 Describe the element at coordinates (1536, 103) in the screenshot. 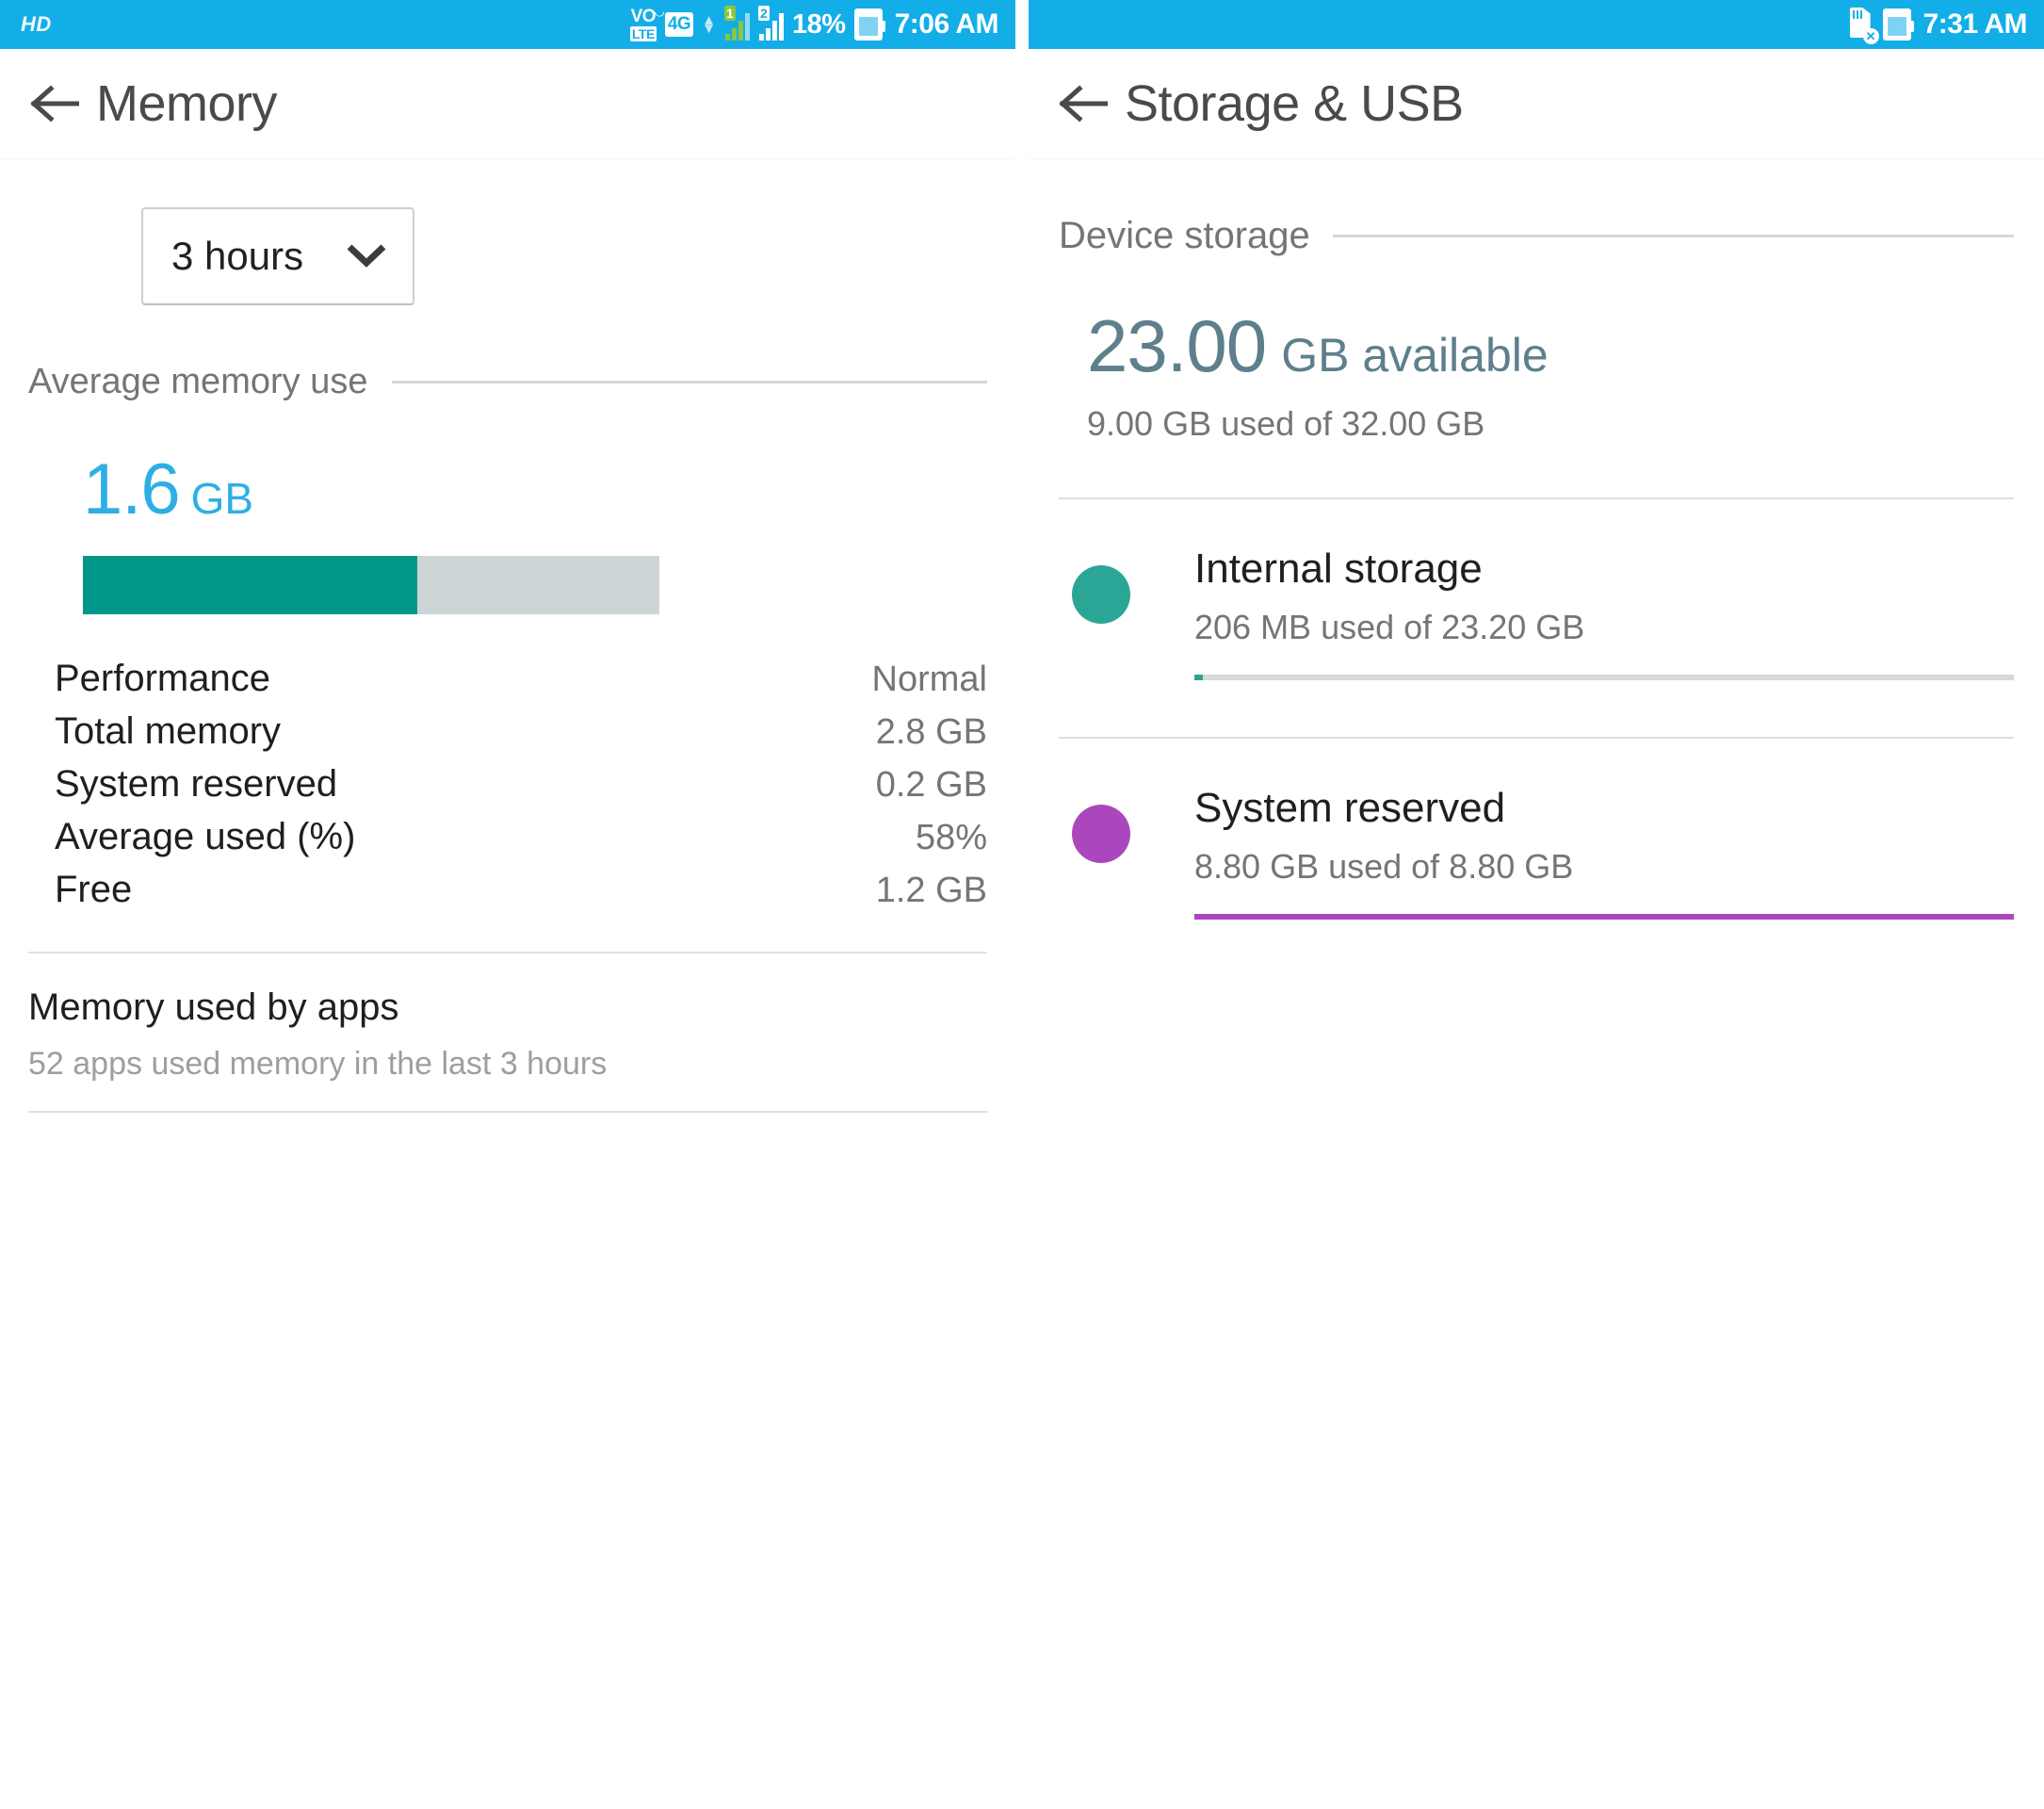

I see `storage-app-bar: Storage & USB` at that location.